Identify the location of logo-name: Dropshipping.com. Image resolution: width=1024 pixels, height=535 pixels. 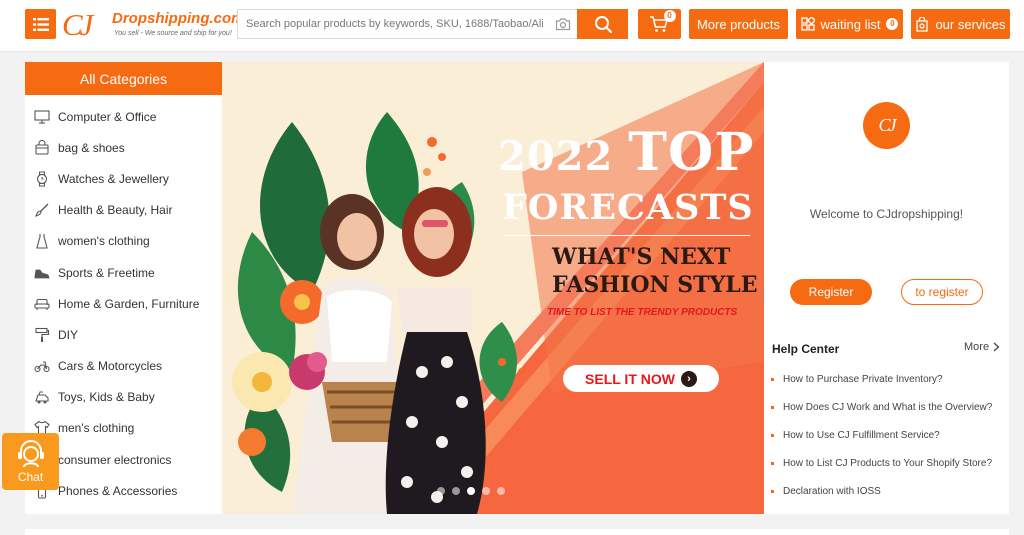
(178, 18).